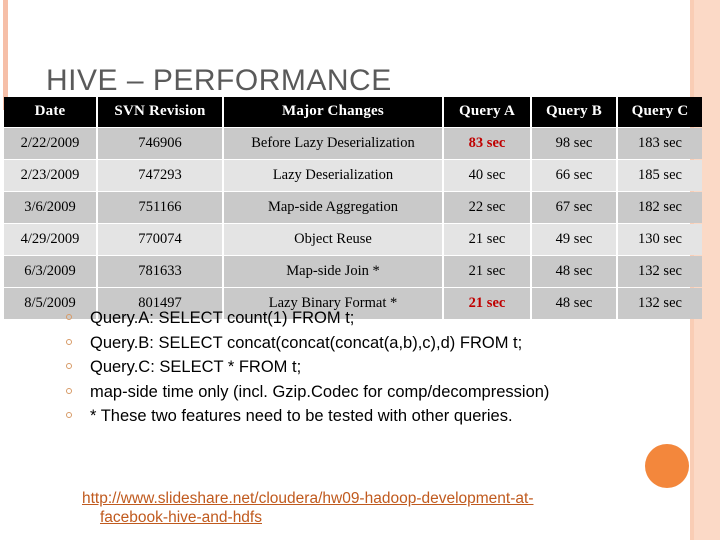 The width and height of the screenshot is (720, 540). Describe the element at coordinates (50, 207) in the screenshot. I see `cell-date: 3/6/2009` at that location.